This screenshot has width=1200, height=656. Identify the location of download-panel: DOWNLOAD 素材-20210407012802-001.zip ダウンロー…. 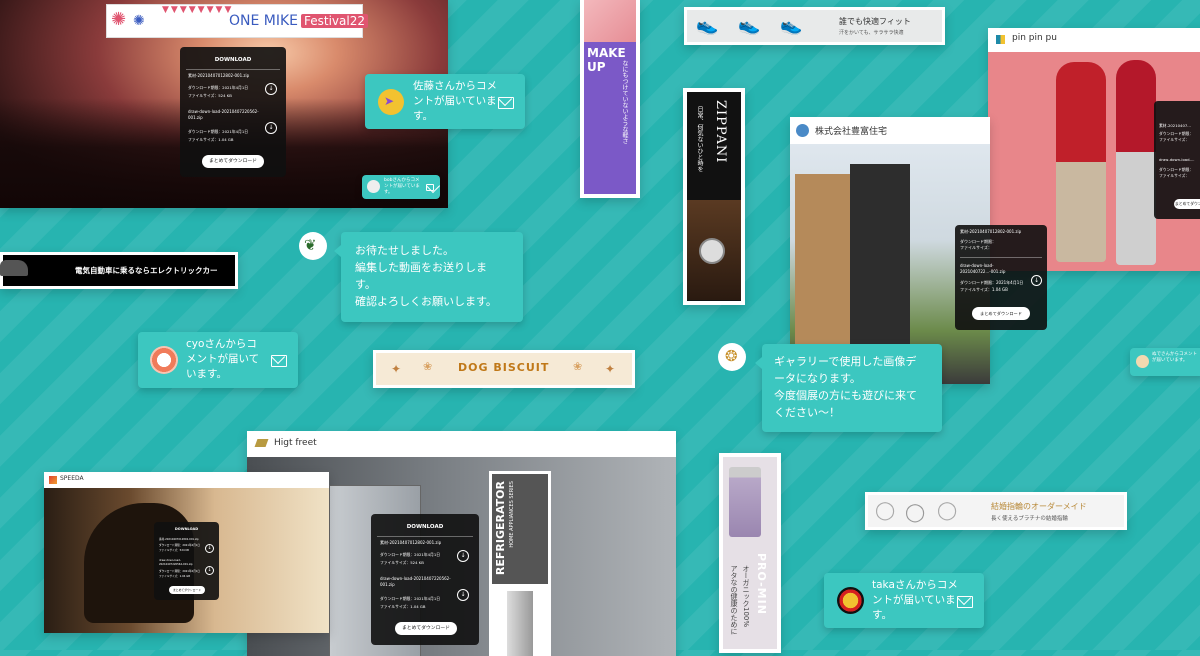
(233, 112).